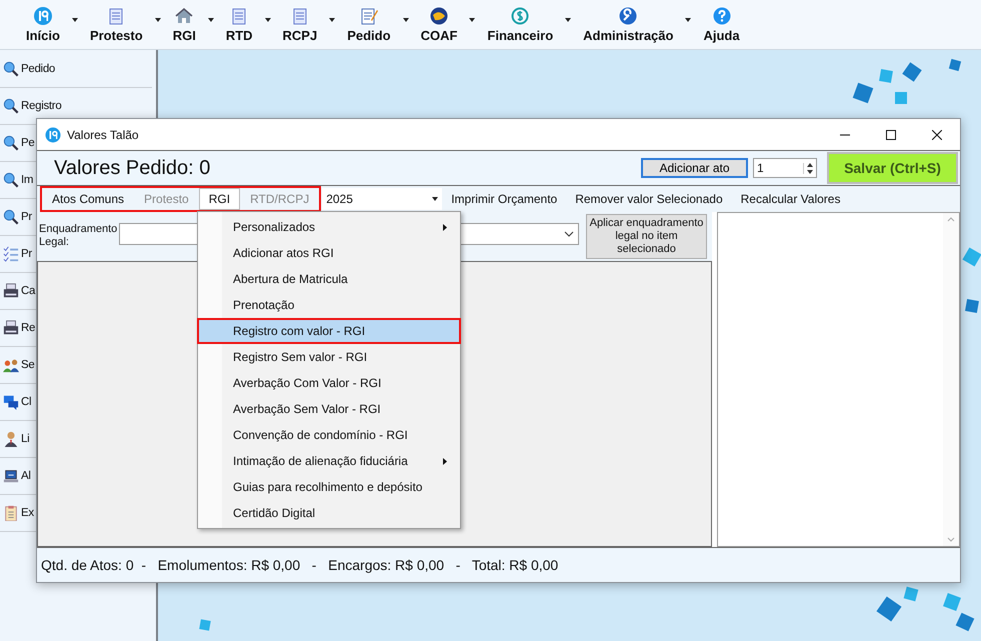  I want to click on toolbar-button: Protesto, so click(116, 21).